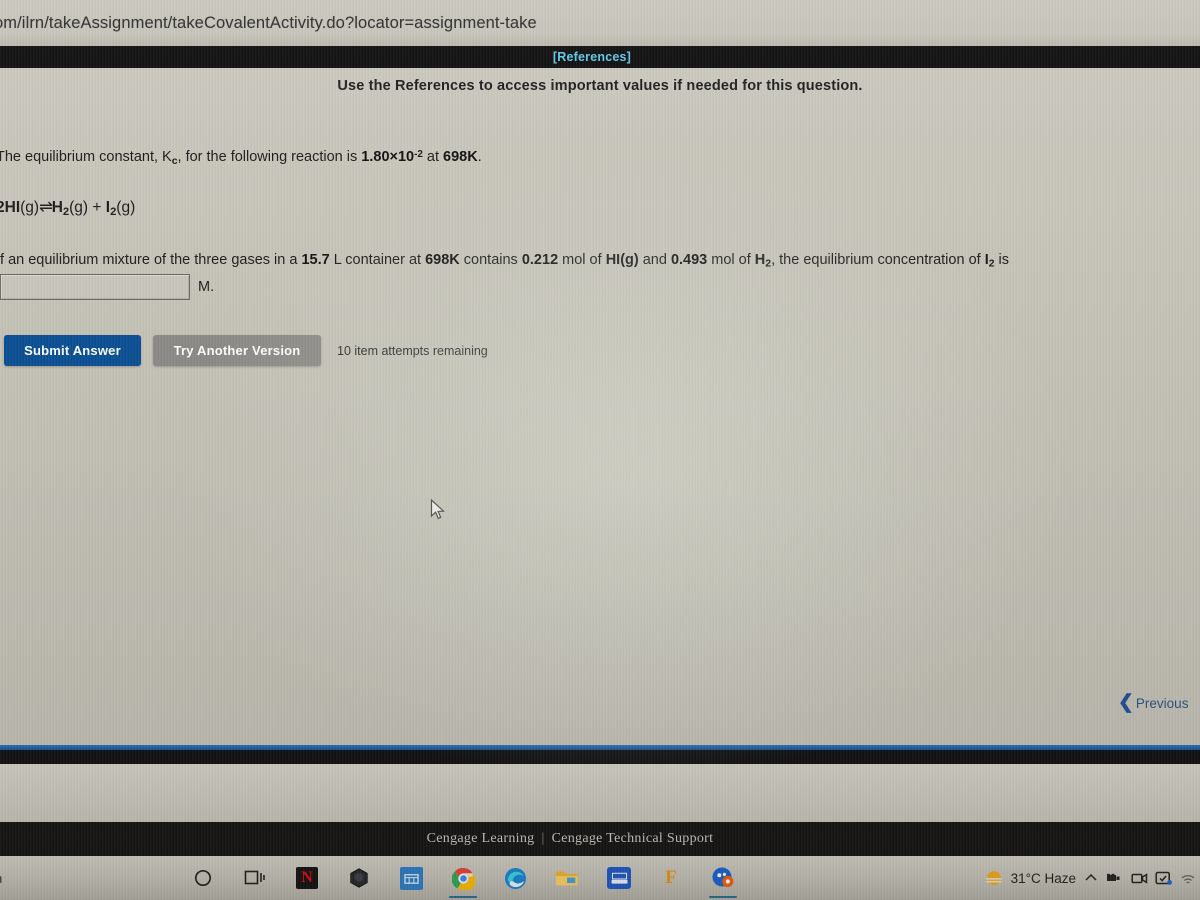 This screenshot has width=1200, height=900. I want to click on file-explorer-icon, so click(567, 878).